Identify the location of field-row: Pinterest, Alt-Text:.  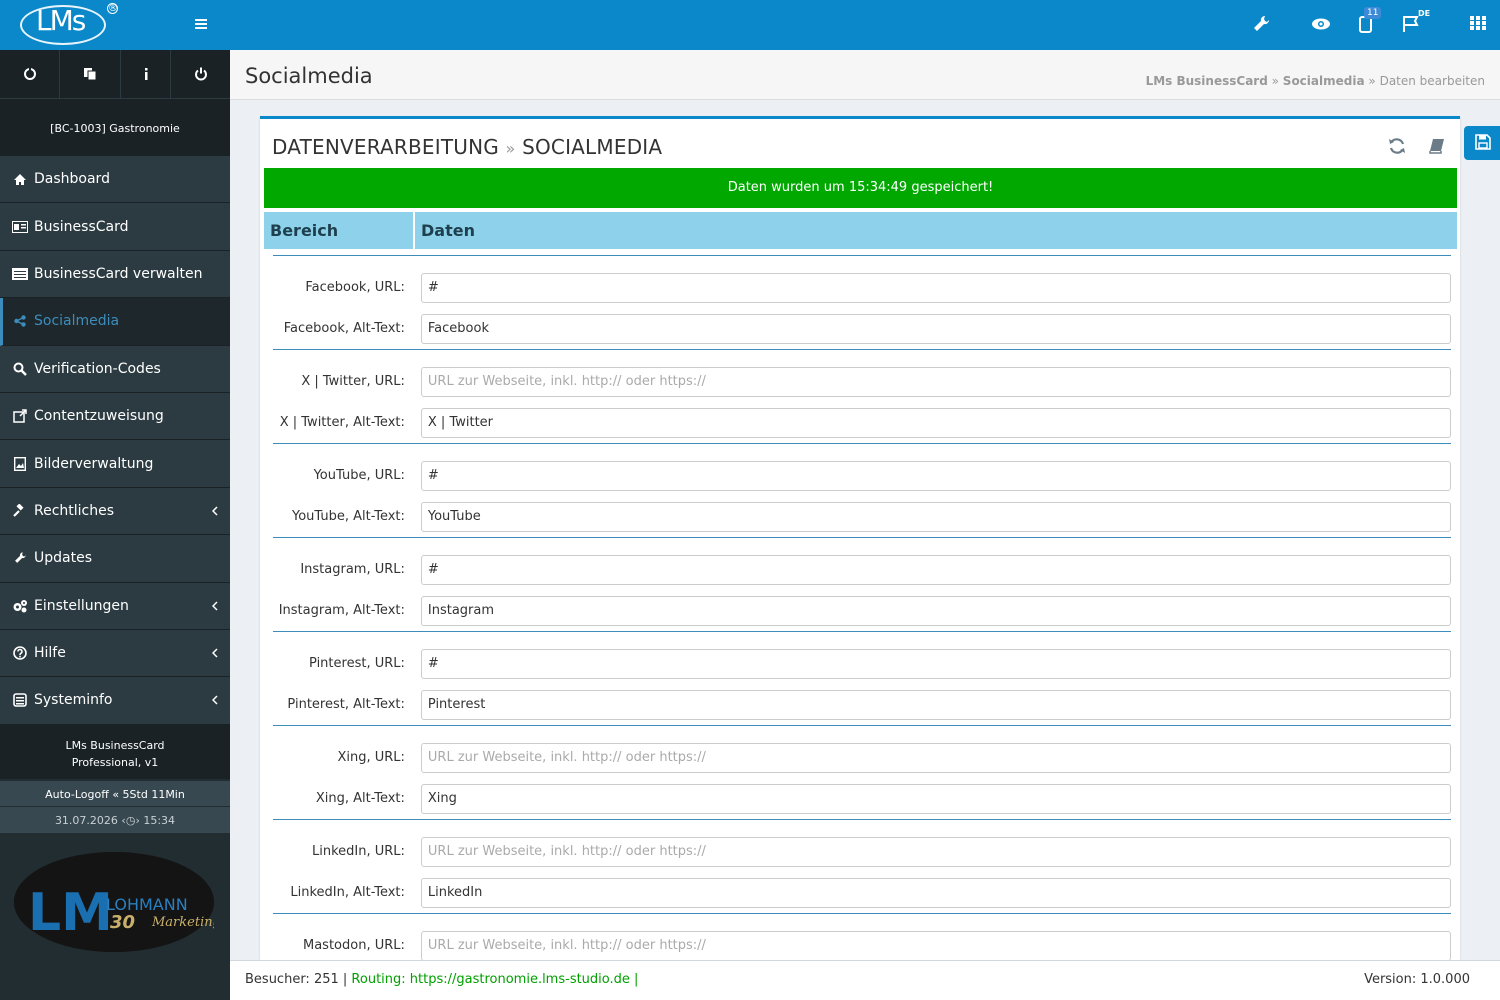
(862, 704).